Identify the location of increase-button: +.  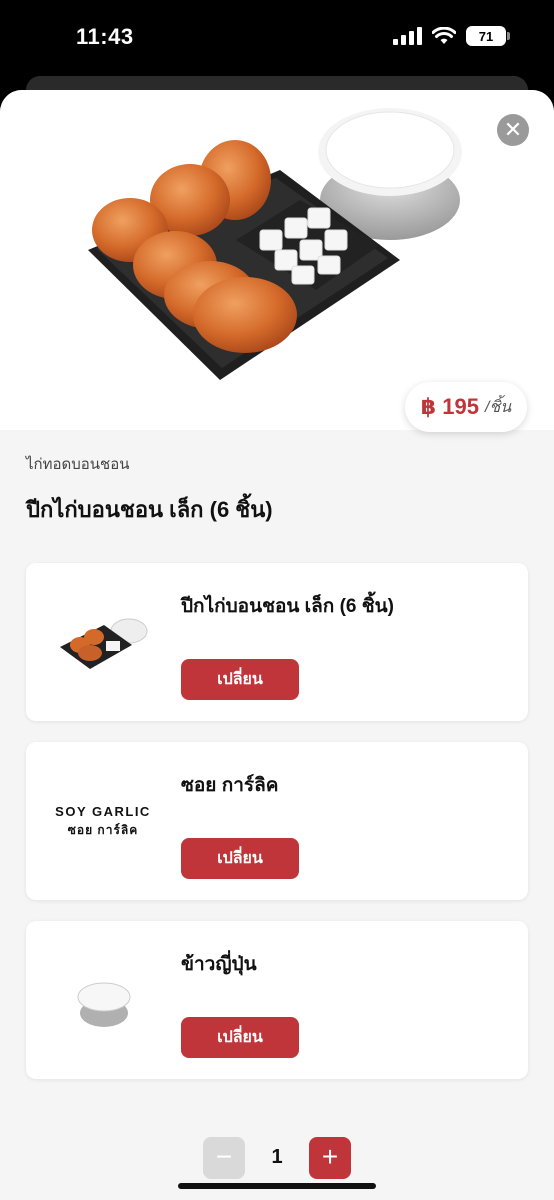
(330, 1158).